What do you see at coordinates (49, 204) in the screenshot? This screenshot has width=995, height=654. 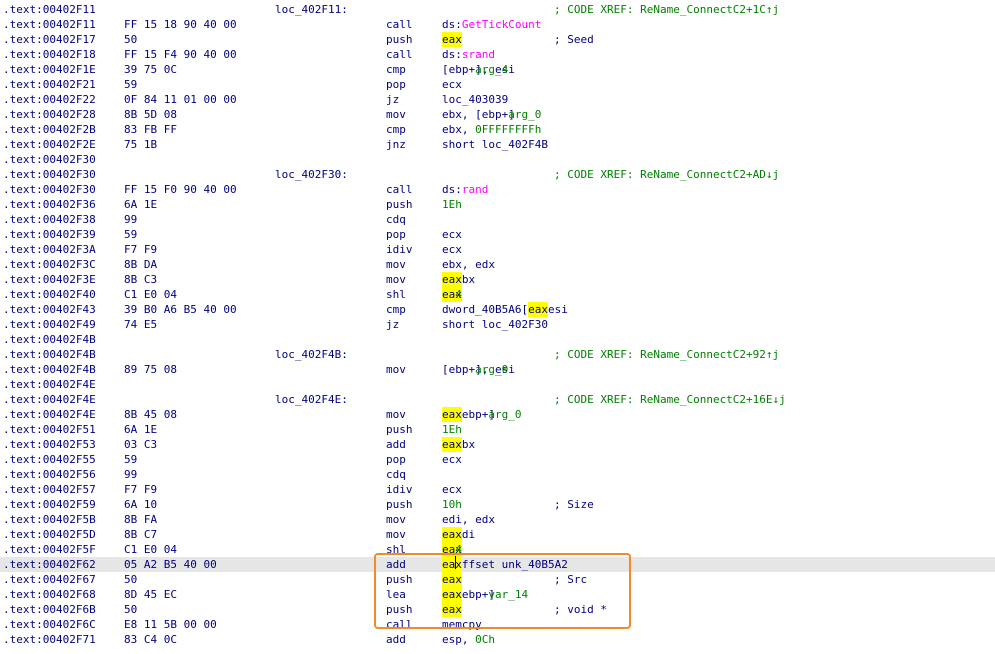 I see `address: .text:00402F36` at bounding box center [49, 204].